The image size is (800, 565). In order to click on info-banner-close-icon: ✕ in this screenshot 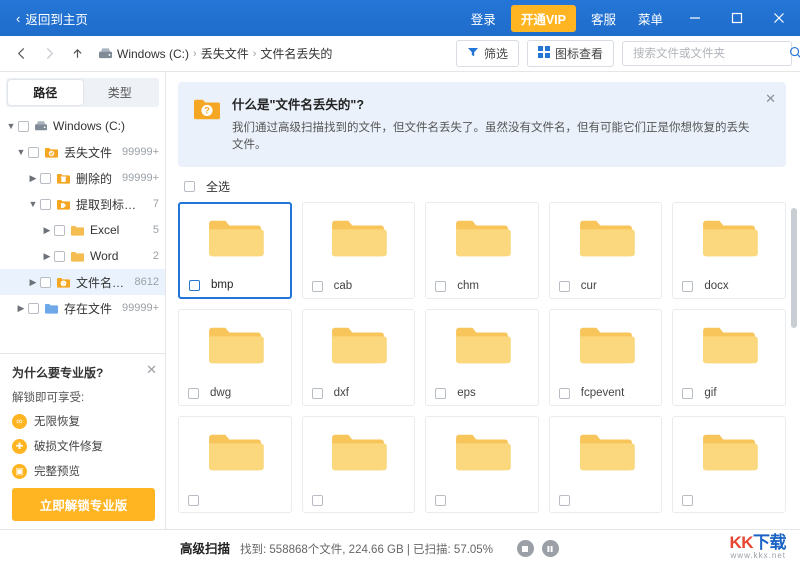, I will do `click(770, 99)`.